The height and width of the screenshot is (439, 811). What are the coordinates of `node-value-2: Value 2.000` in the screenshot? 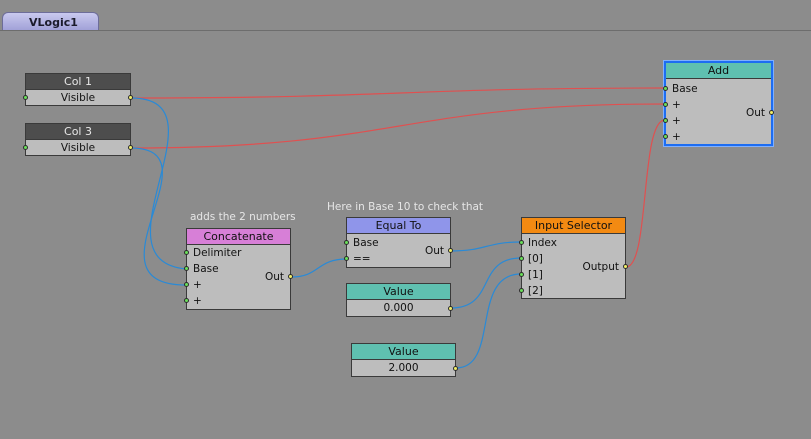 It's located at (404, 360).